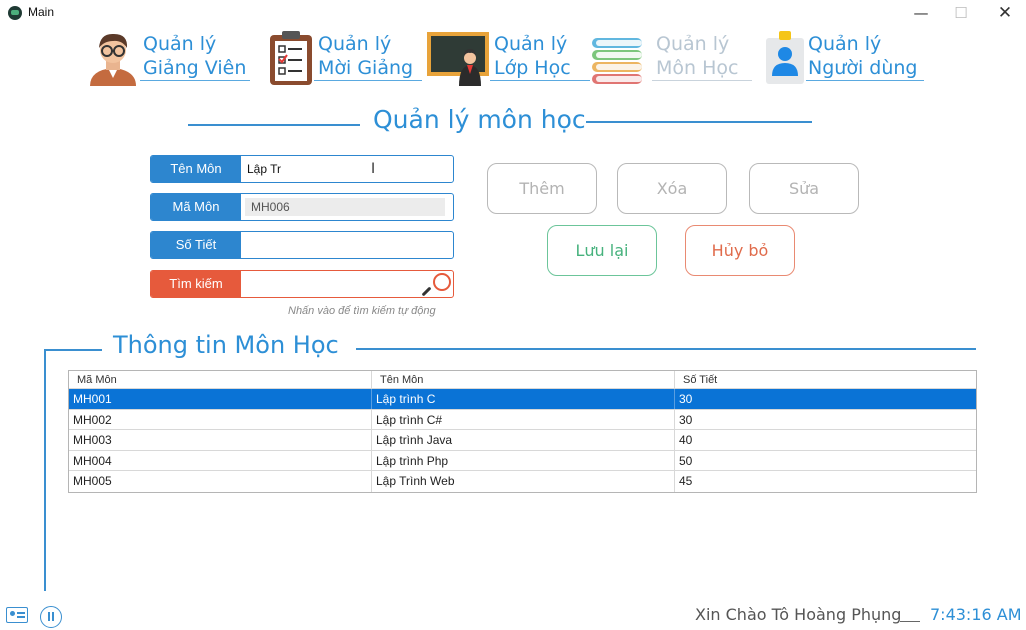 The width and height of the screenshot is (1026, 630). I want to click on search-label: Tìm kiếm, so click(196, 284).